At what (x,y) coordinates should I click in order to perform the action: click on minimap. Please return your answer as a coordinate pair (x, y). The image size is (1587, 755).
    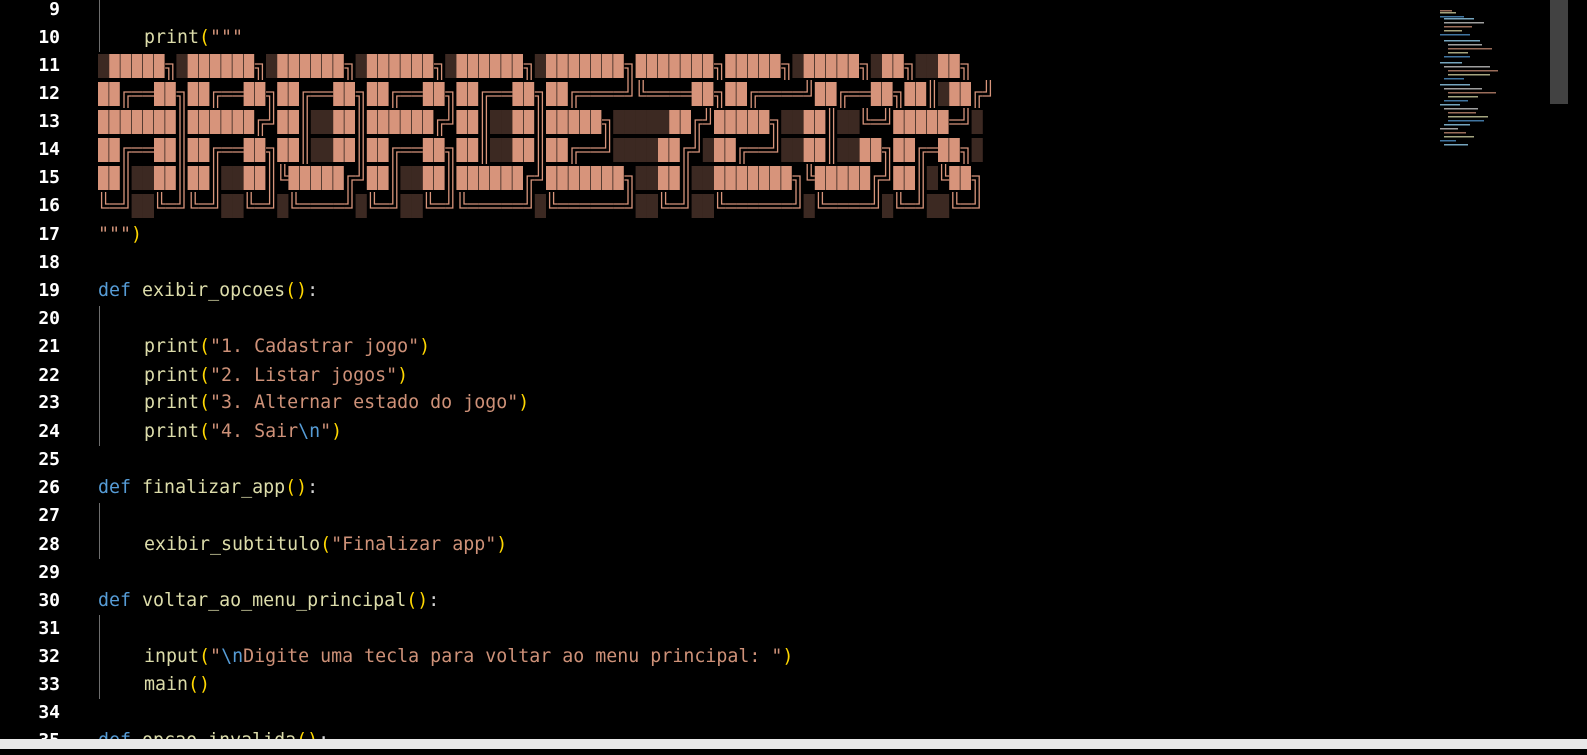
    Looking at the image, I should click on (1491, 374).